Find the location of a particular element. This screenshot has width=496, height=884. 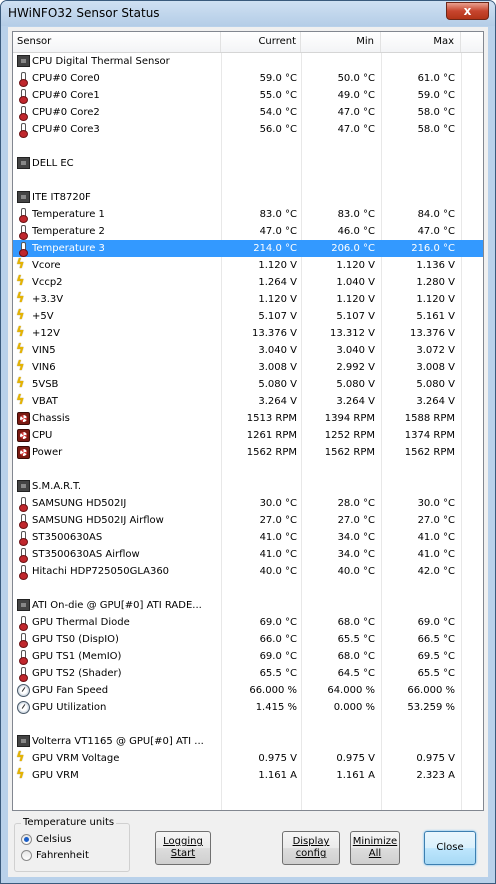

table-row: GPU TS2 (Shader) 65.5 °C 64.5 °C 65.5 °C is located at coordinates (248, 673).